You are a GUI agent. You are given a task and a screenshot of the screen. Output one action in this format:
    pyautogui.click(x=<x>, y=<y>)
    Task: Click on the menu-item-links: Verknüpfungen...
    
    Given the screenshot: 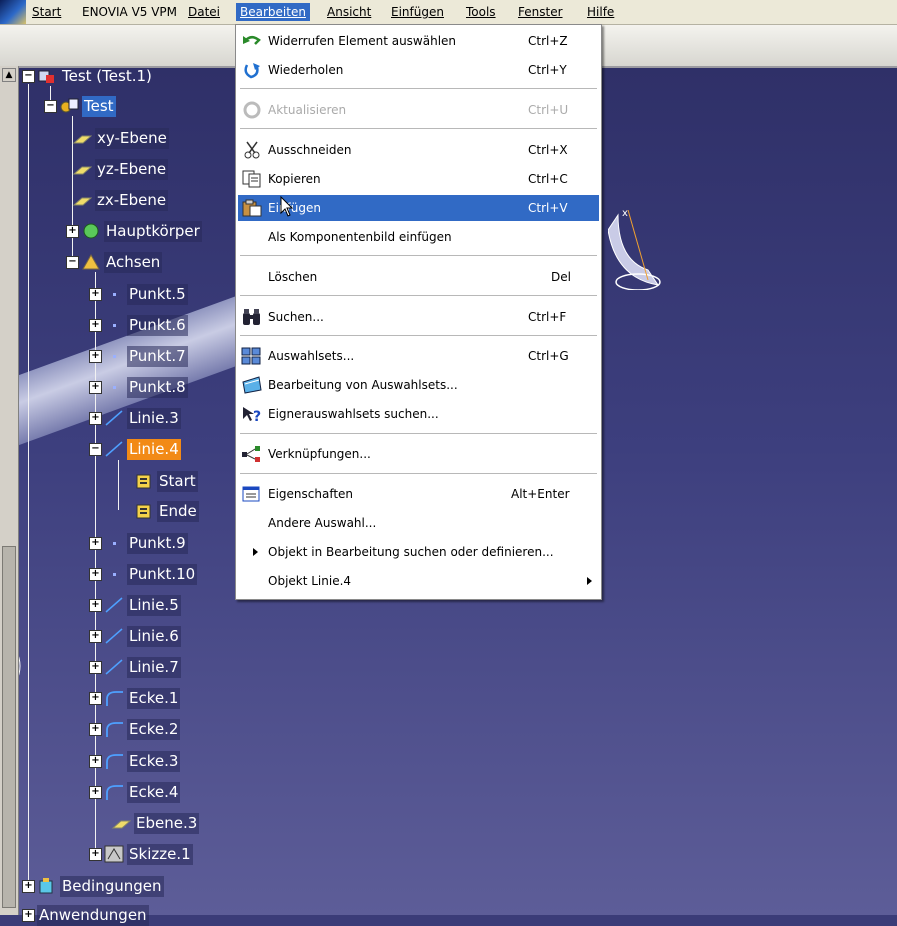 What is the action you would take?
    pyautogui.click(x=418, y=454)
    